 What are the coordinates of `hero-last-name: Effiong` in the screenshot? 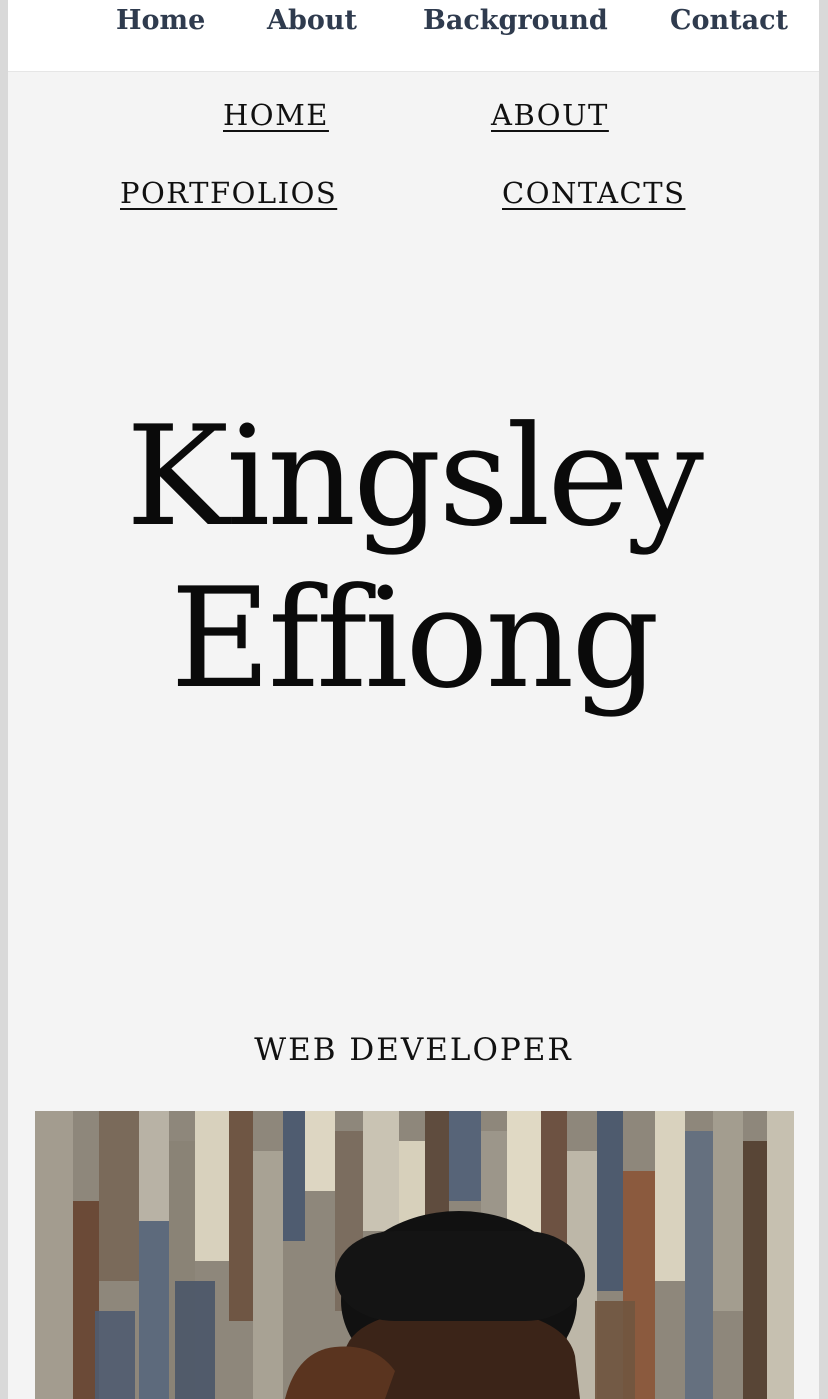 It's located at (414, 638).